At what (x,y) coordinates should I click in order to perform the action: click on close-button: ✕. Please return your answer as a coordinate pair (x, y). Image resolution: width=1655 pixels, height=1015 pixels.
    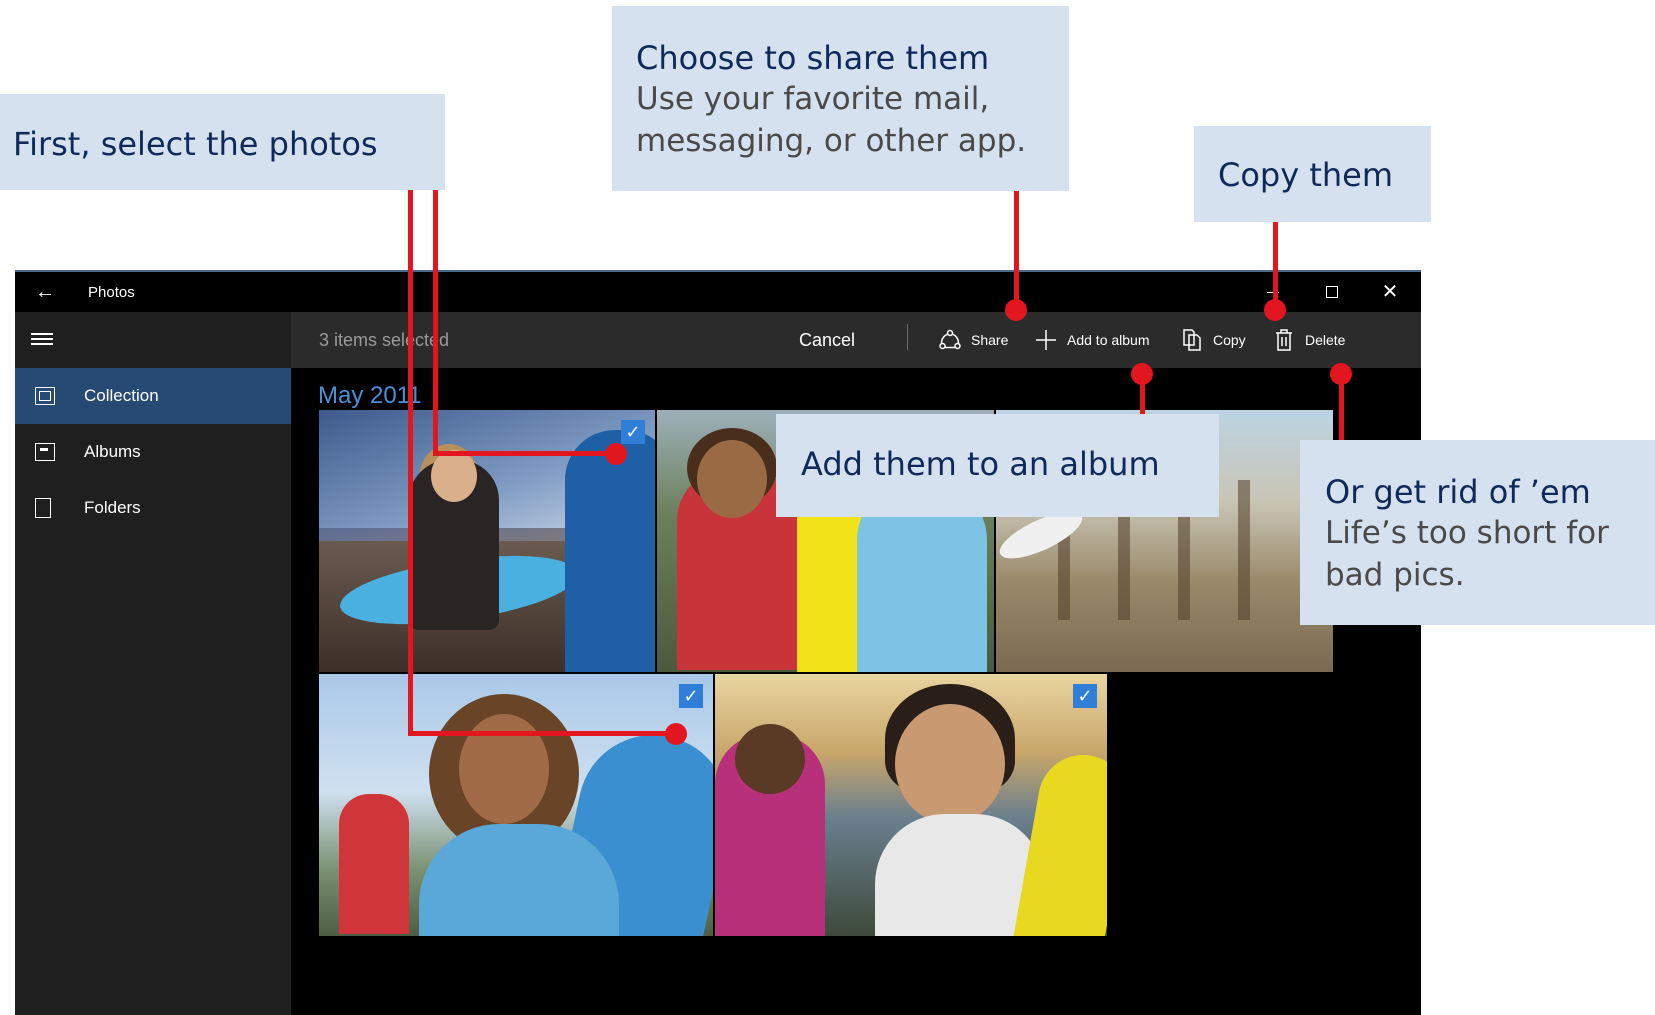
    Looking at the image, I should click on (1390, 292).